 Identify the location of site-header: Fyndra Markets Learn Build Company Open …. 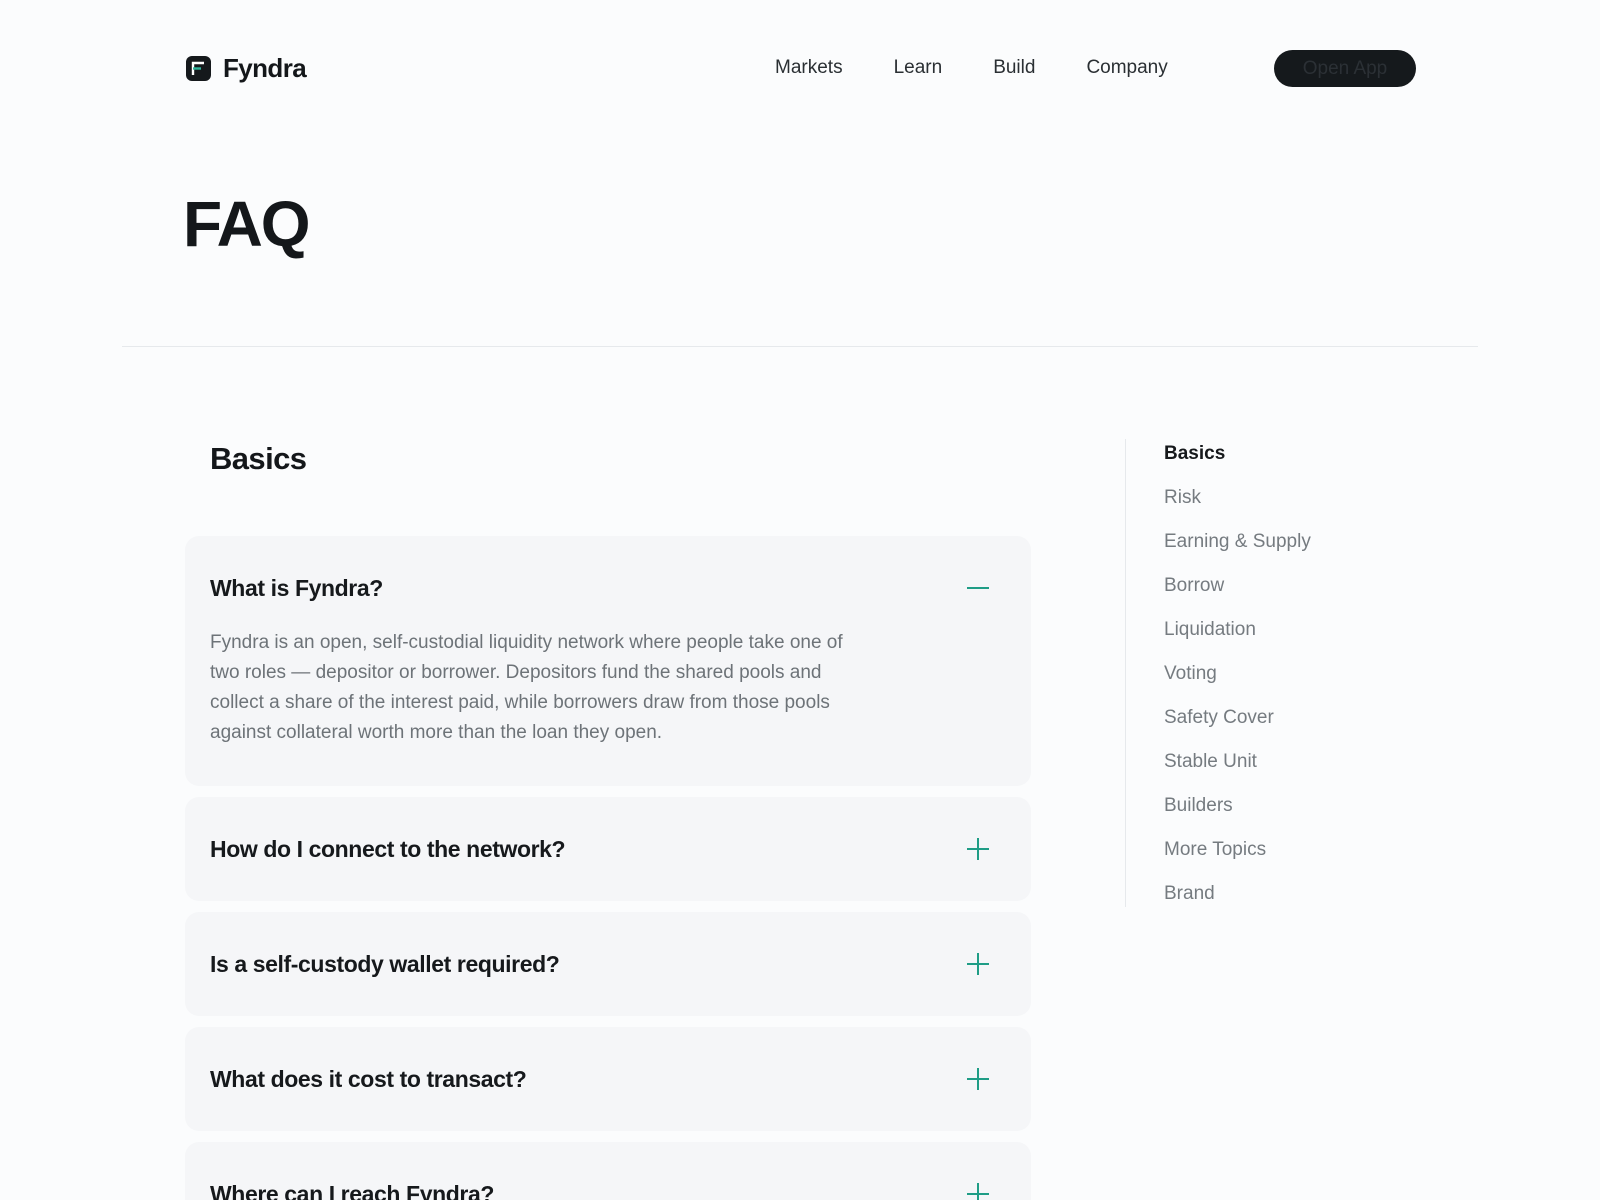
(800, 68).